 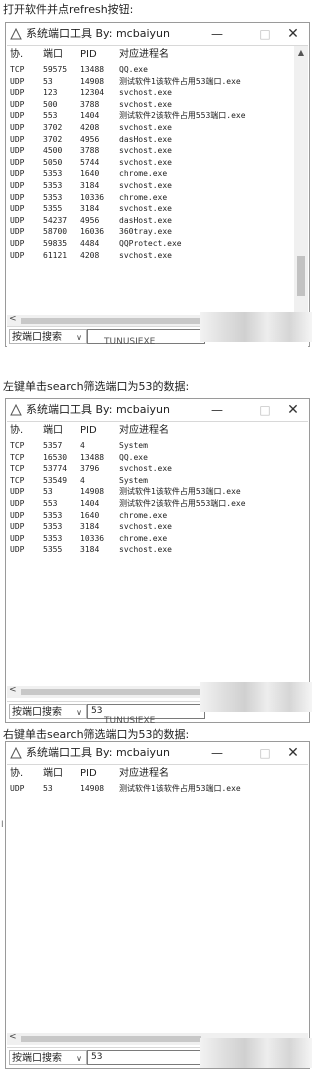 What do you see at coordinates (133, 69) in the screenshot?
I see `cell-process: QQ.exe` at bounding box center [133, 69].